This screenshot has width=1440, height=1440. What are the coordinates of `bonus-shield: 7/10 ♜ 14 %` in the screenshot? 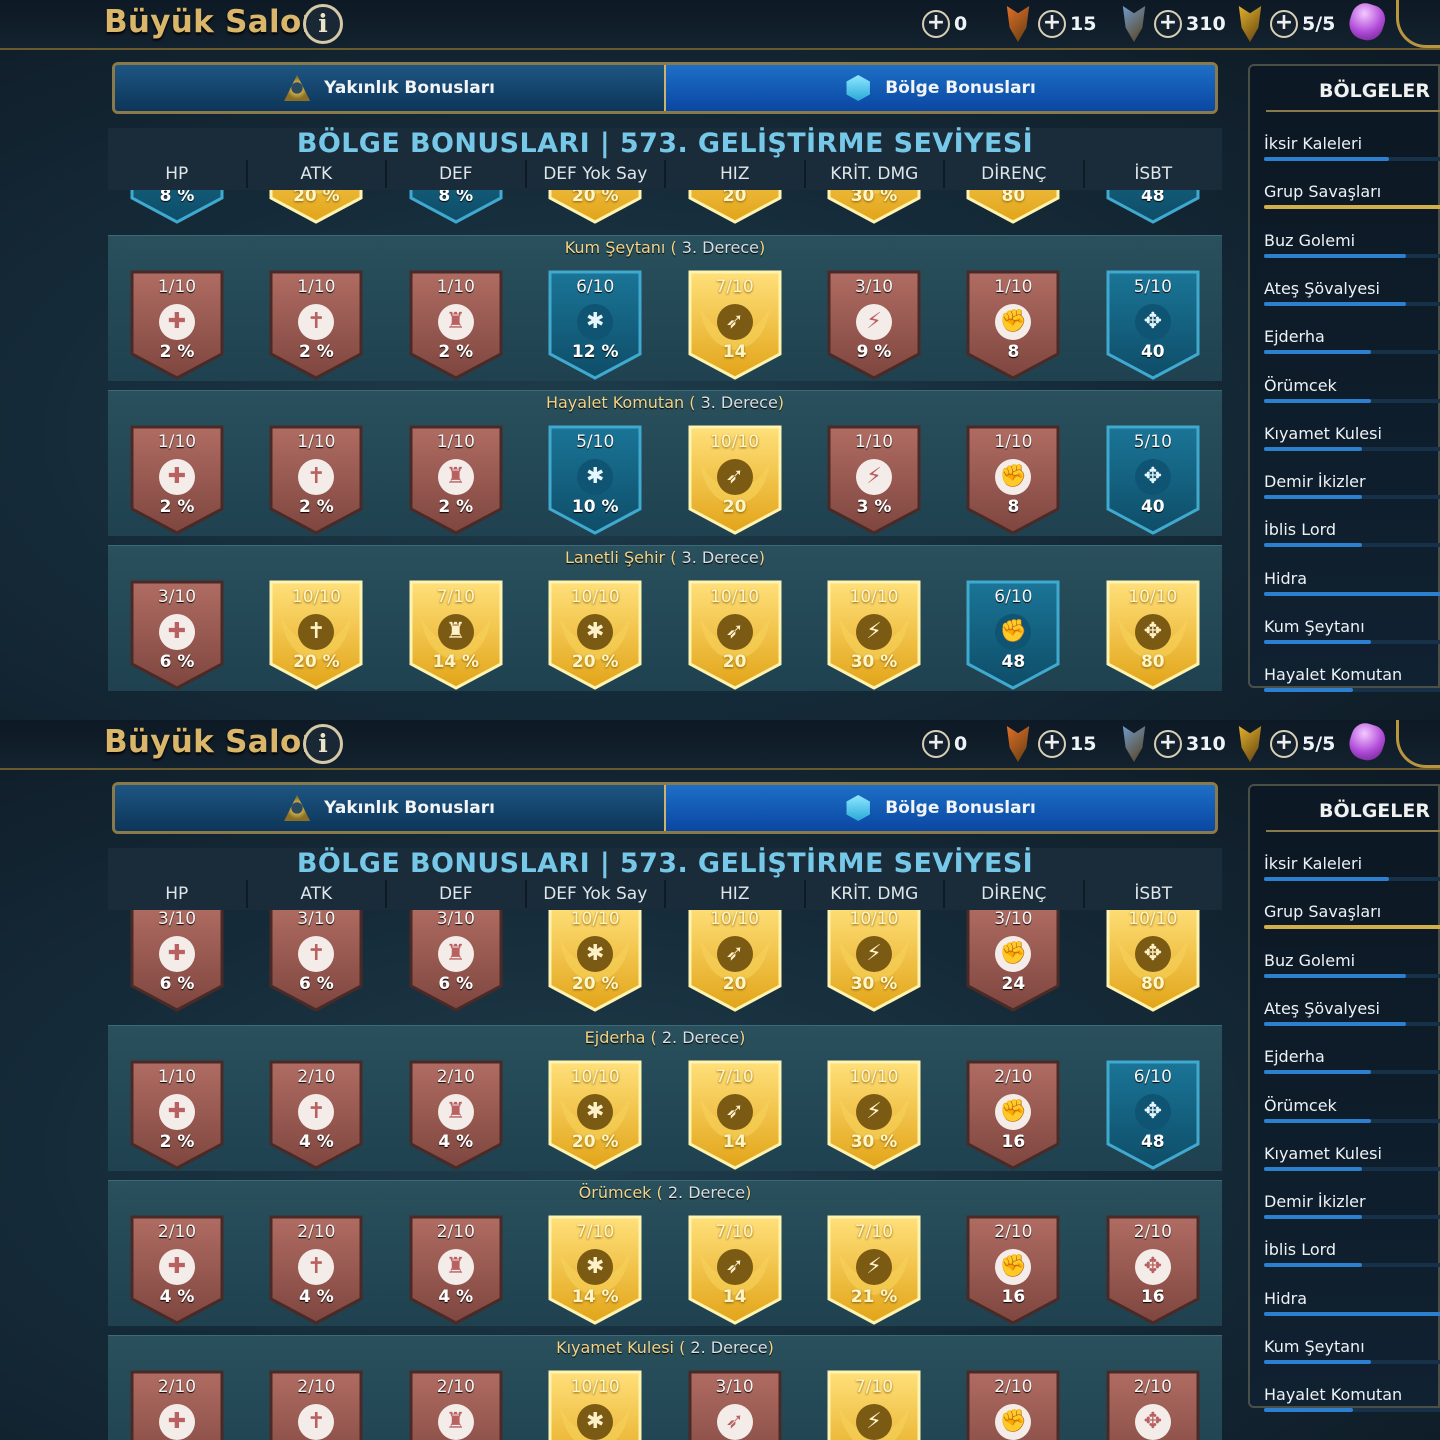 It's located at (456, 634).